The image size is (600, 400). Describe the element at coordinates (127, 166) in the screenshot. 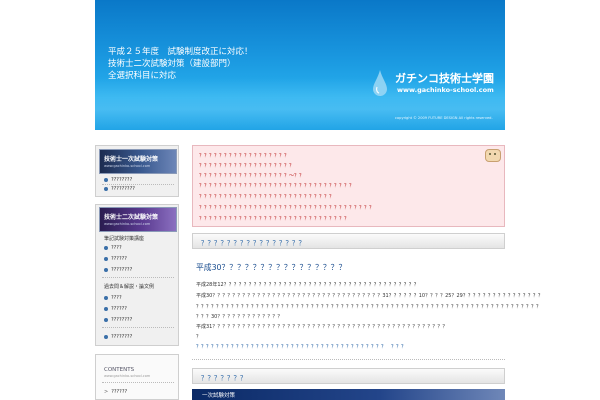

I see `first-exam-banner-sub: www.gachinko-school.com` at that location.